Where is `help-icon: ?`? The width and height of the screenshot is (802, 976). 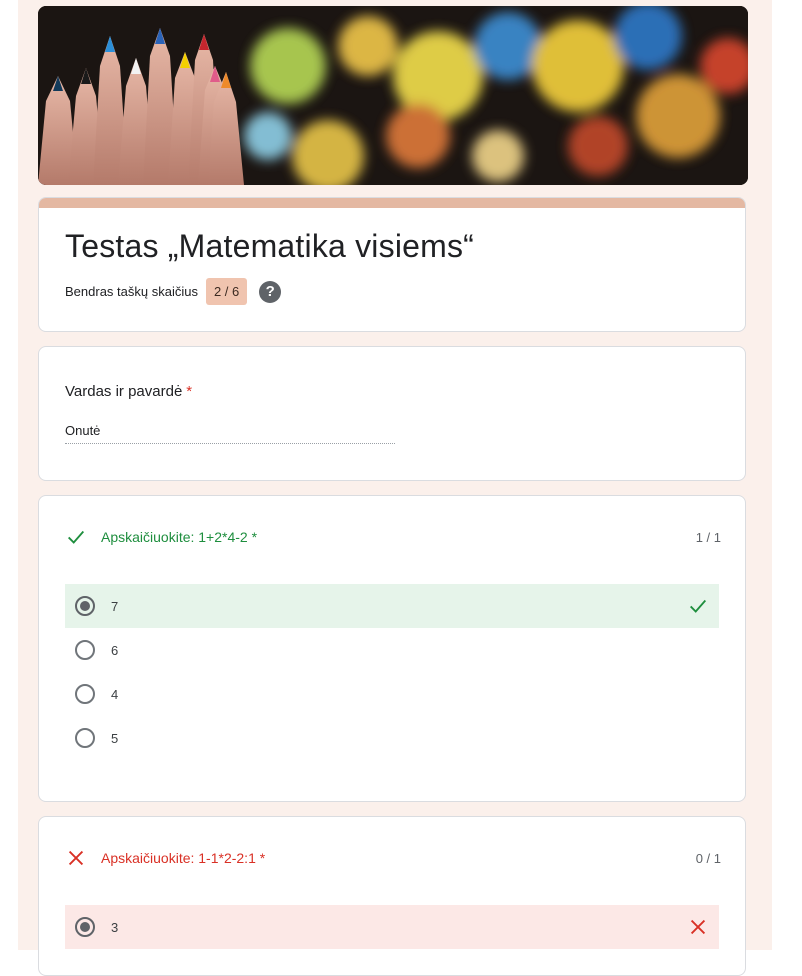
help-icon: ? is located at coordinates (270, 291).